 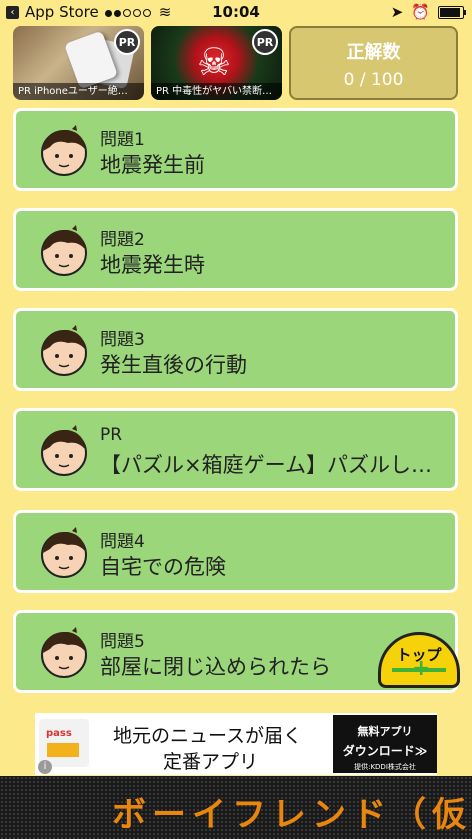 What do you see at coordinates (45, 767) in the screenshot?
I see `ad-info-icon: i` at bounding box center [45, 767].